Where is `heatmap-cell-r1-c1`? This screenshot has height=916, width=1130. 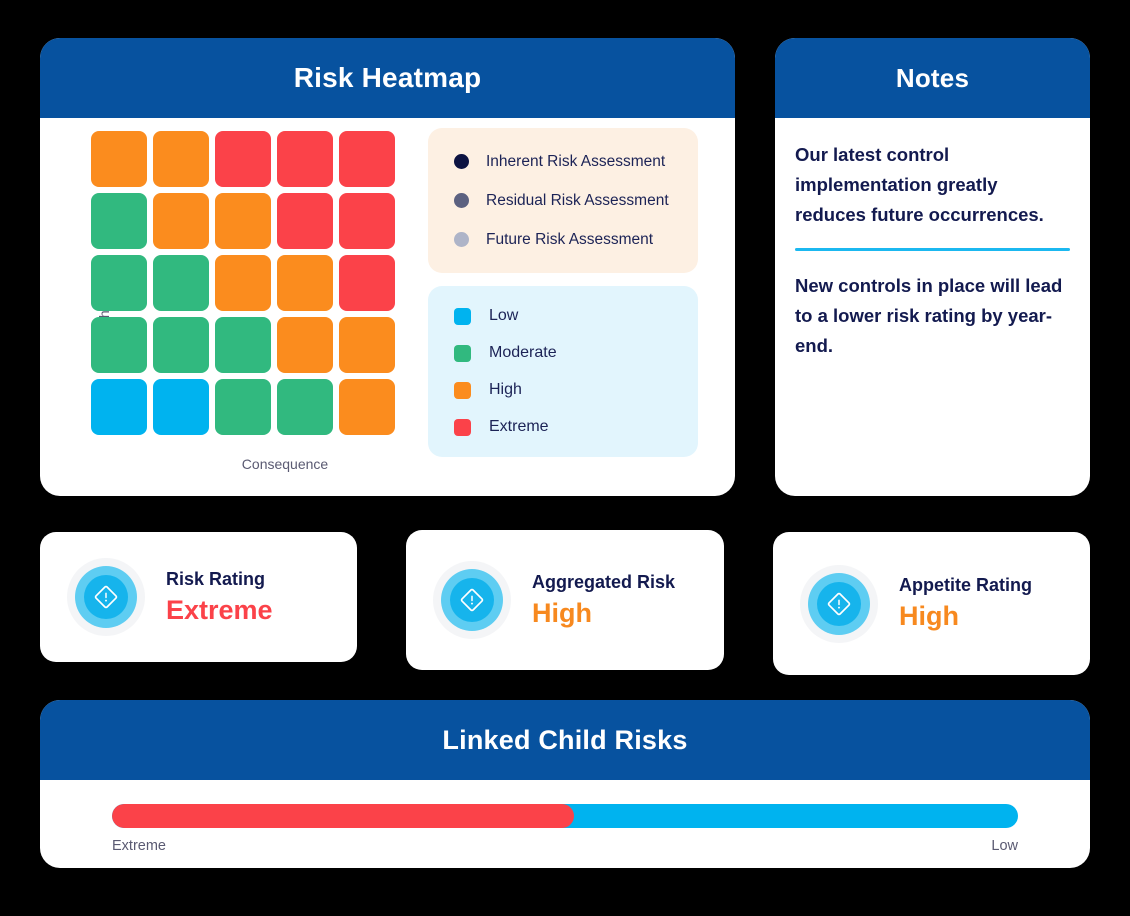 heatmap-cell-r1-c1 is located at coordinates (119, 159).